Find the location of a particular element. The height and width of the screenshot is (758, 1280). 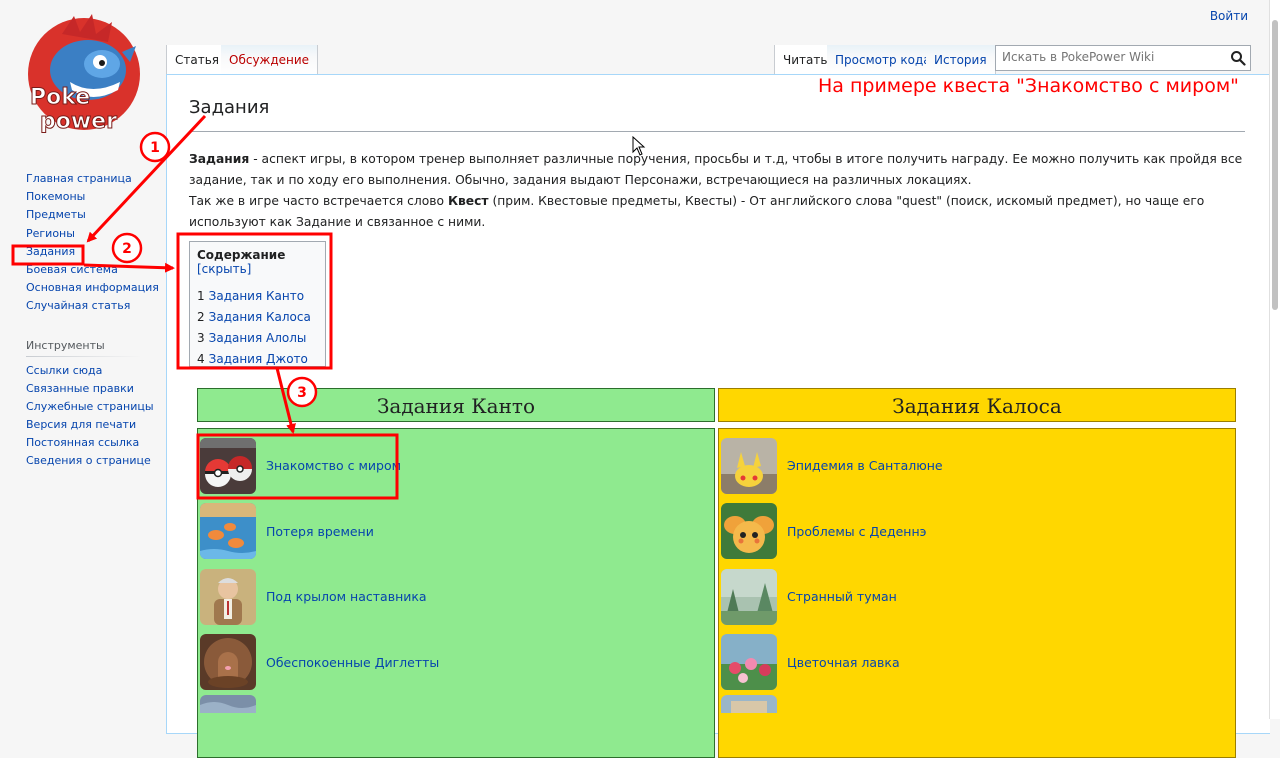

quest-link: Эпидемия в Санталюне is located at coordinates (865, 465).